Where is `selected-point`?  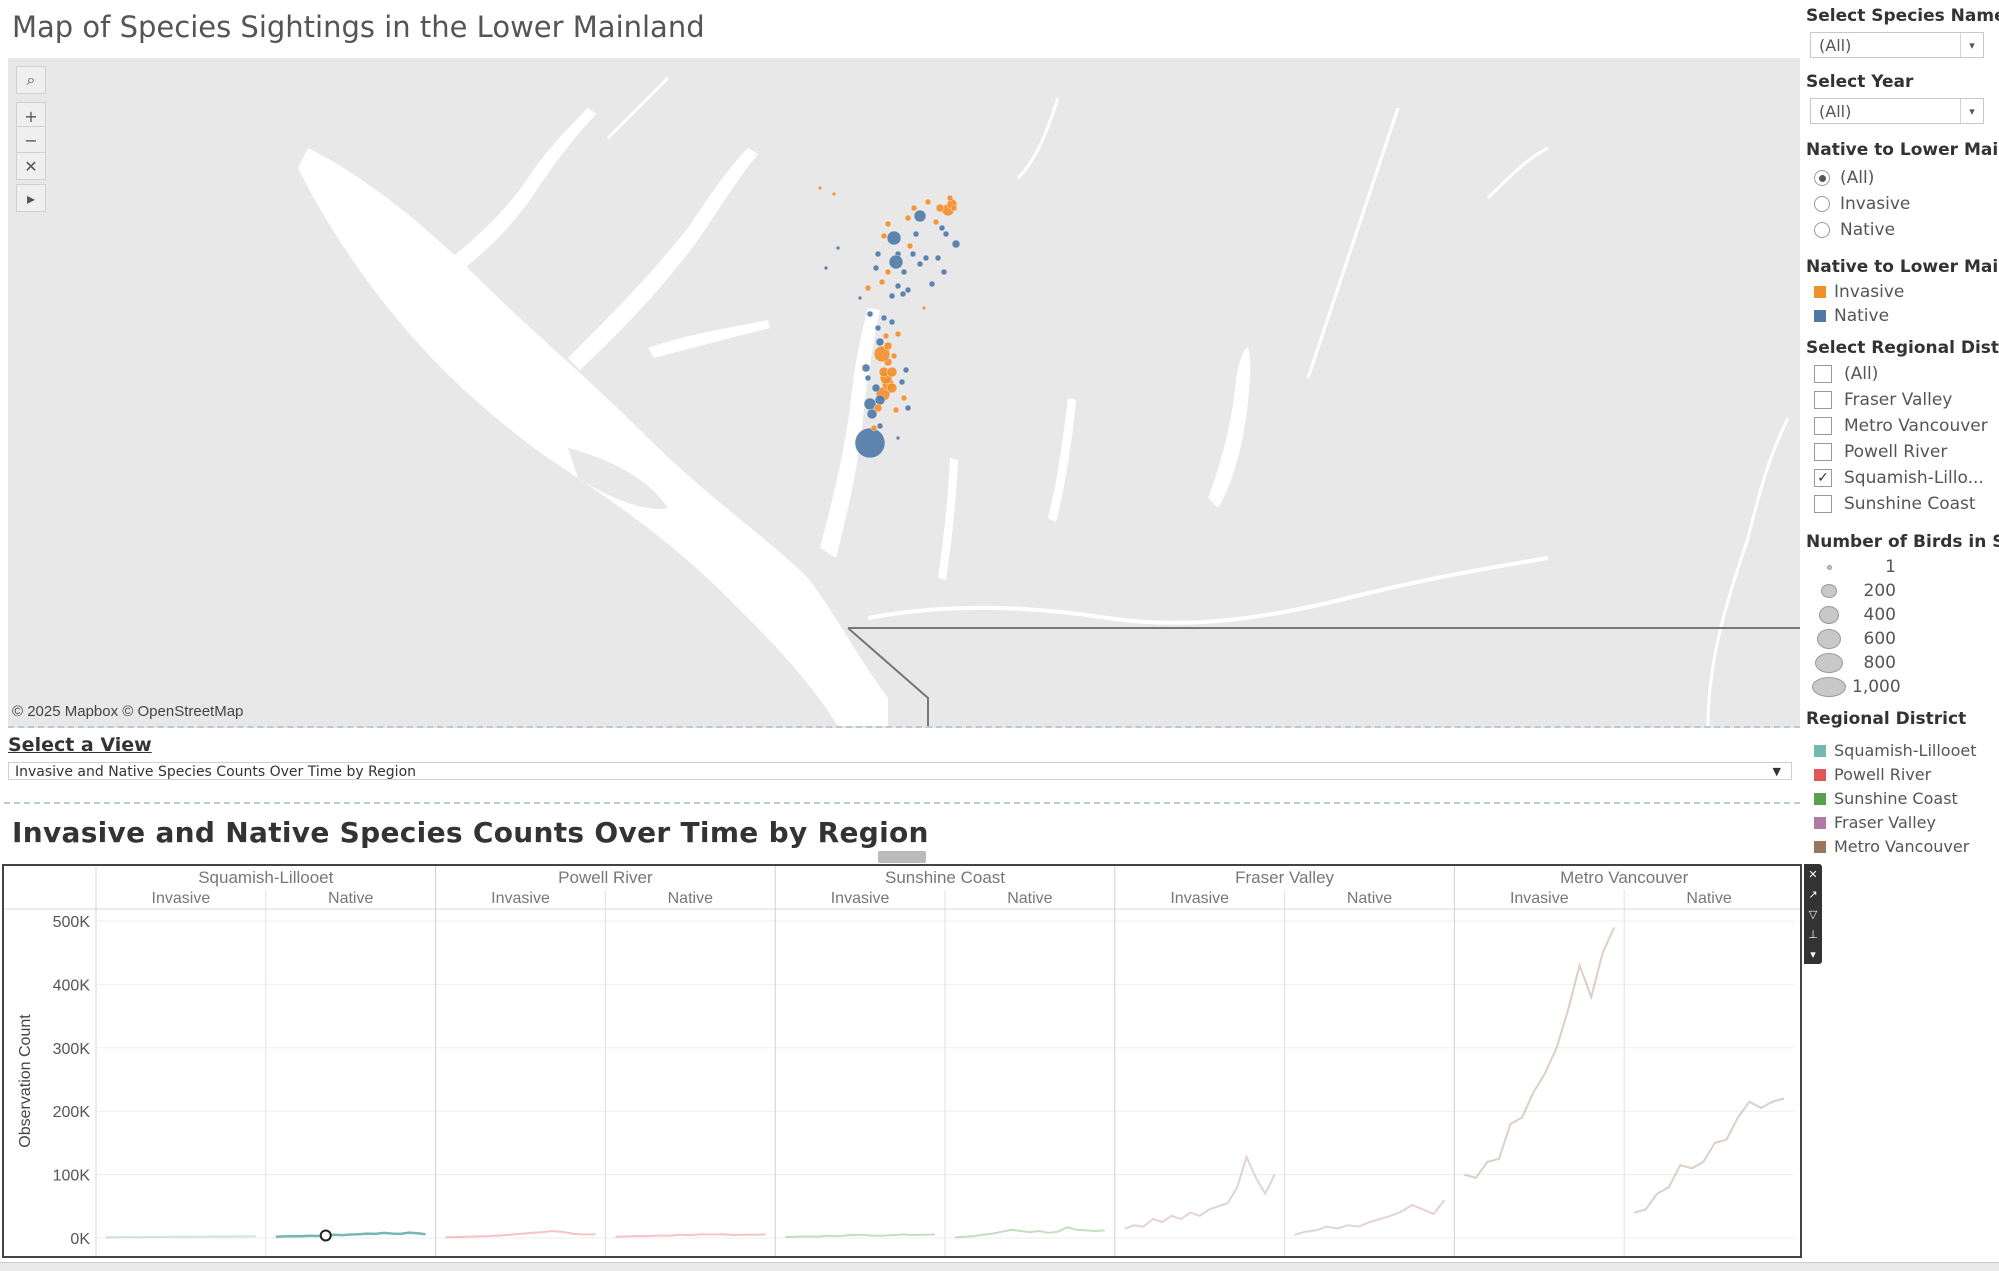
selected-point is located at coordinates (325, 1235).